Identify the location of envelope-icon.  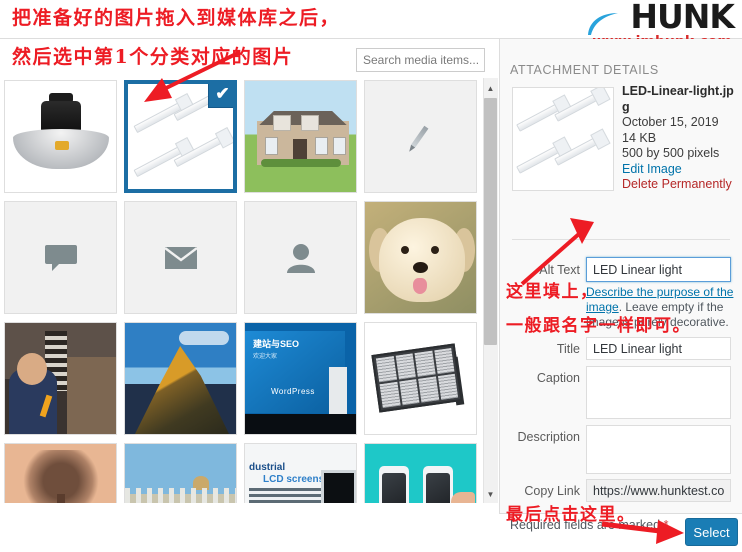
(180, 257).